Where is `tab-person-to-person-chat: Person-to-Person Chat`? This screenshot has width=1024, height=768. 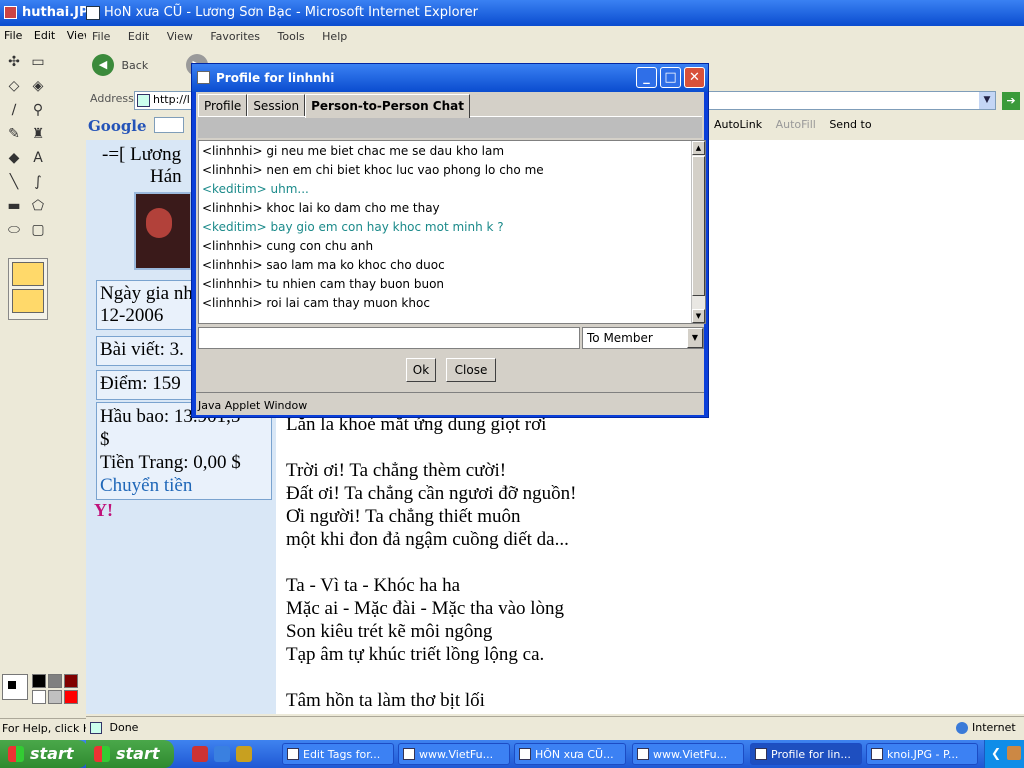
tab-person-to-person-chat: Person-to-Person Chat is located at coordinates (387, 106).